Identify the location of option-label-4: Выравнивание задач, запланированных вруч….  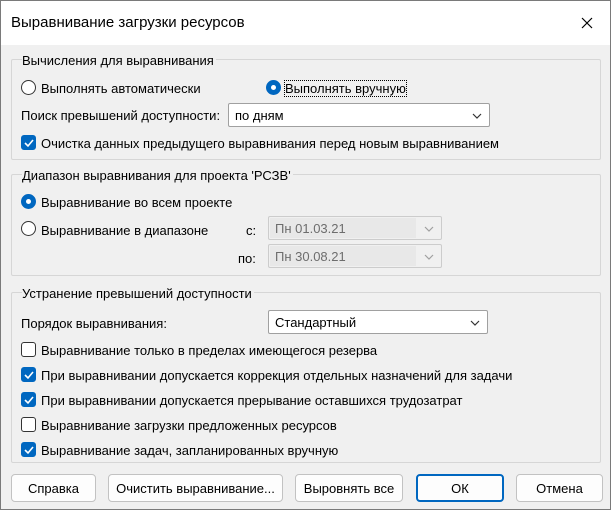
(189, 450).